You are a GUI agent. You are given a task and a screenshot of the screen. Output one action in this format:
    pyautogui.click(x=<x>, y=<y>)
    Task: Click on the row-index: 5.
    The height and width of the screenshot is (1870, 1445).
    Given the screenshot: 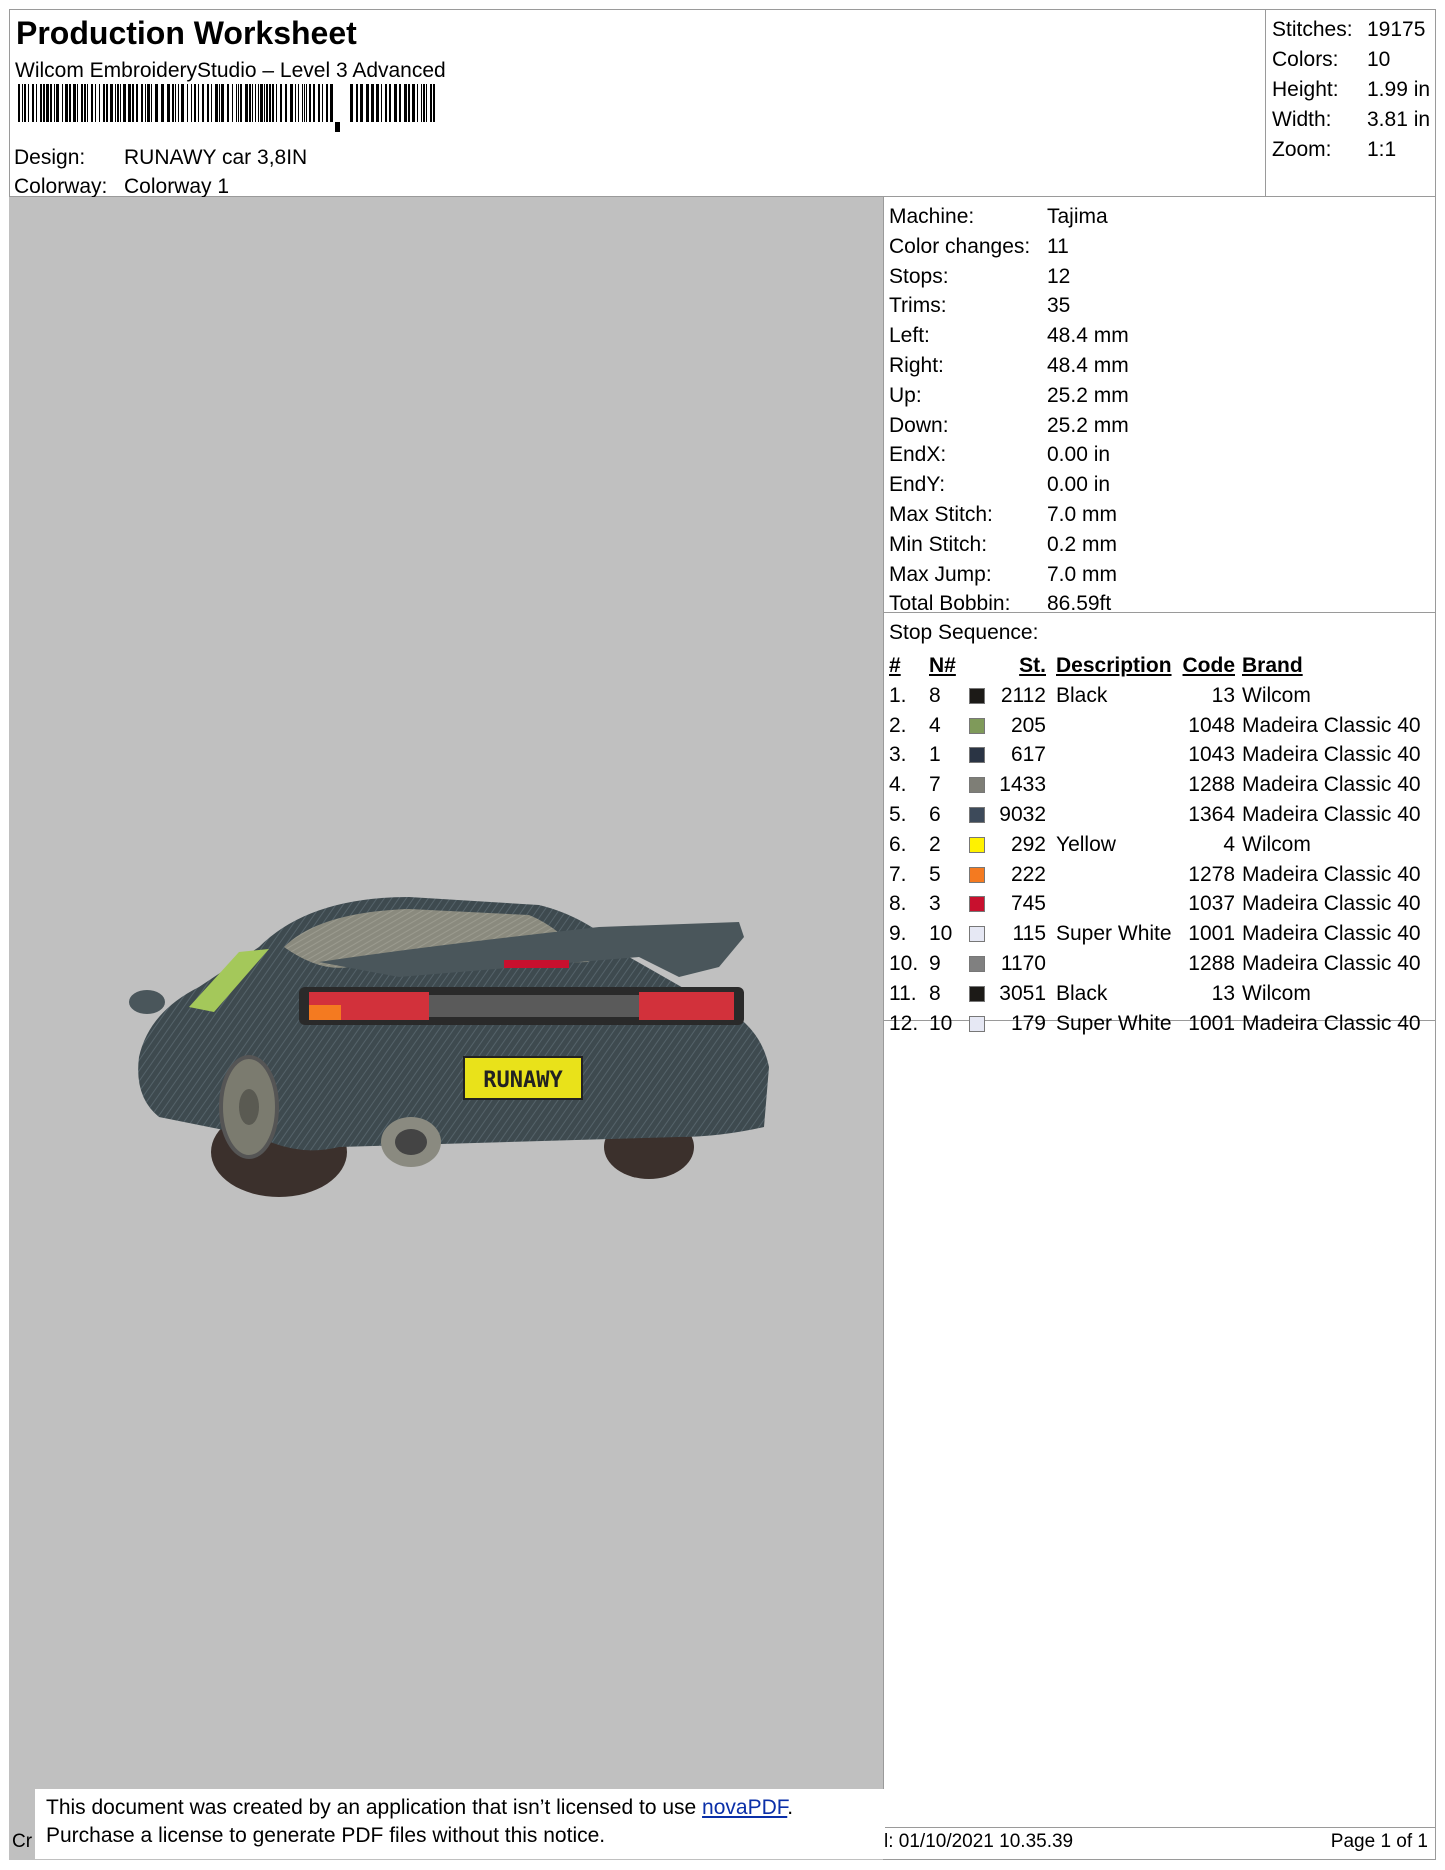 What is the action you would take?
    pyautogui.click(x=898, y=814)
    